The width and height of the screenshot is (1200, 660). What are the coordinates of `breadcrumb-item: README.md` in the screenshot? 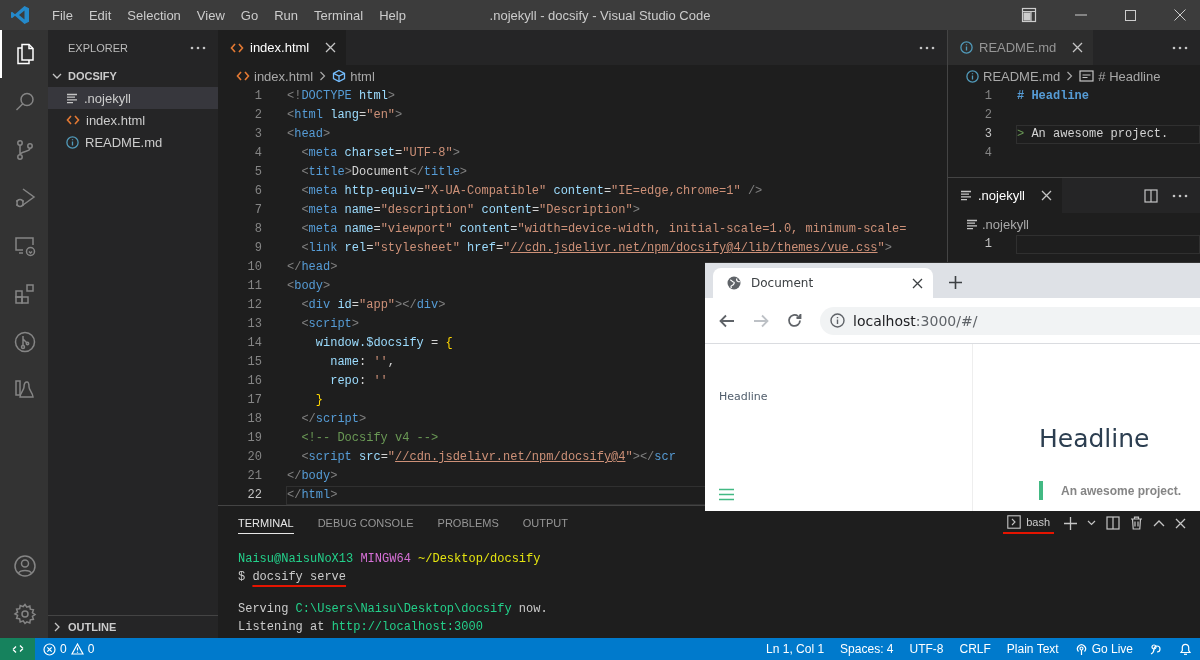 It's located at (1022, 76).